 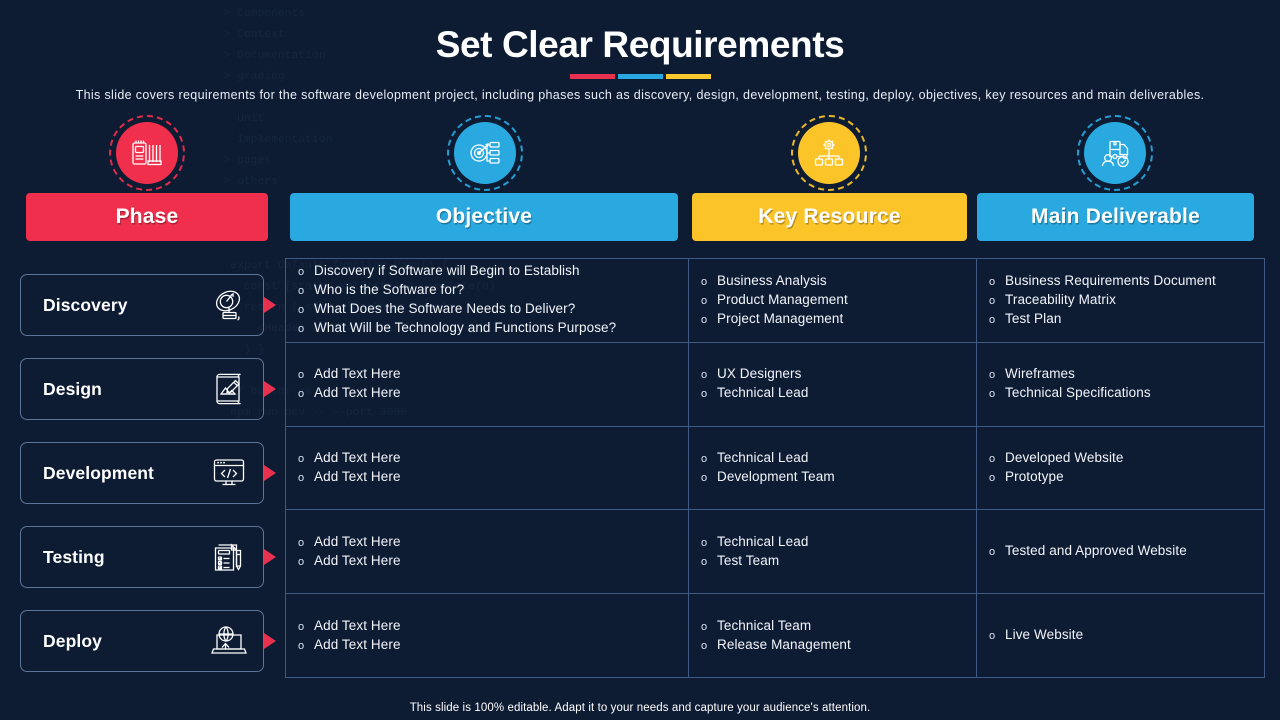 I want to click on list-item-text: Business Requirements Document, so click(x=1110, y=280).